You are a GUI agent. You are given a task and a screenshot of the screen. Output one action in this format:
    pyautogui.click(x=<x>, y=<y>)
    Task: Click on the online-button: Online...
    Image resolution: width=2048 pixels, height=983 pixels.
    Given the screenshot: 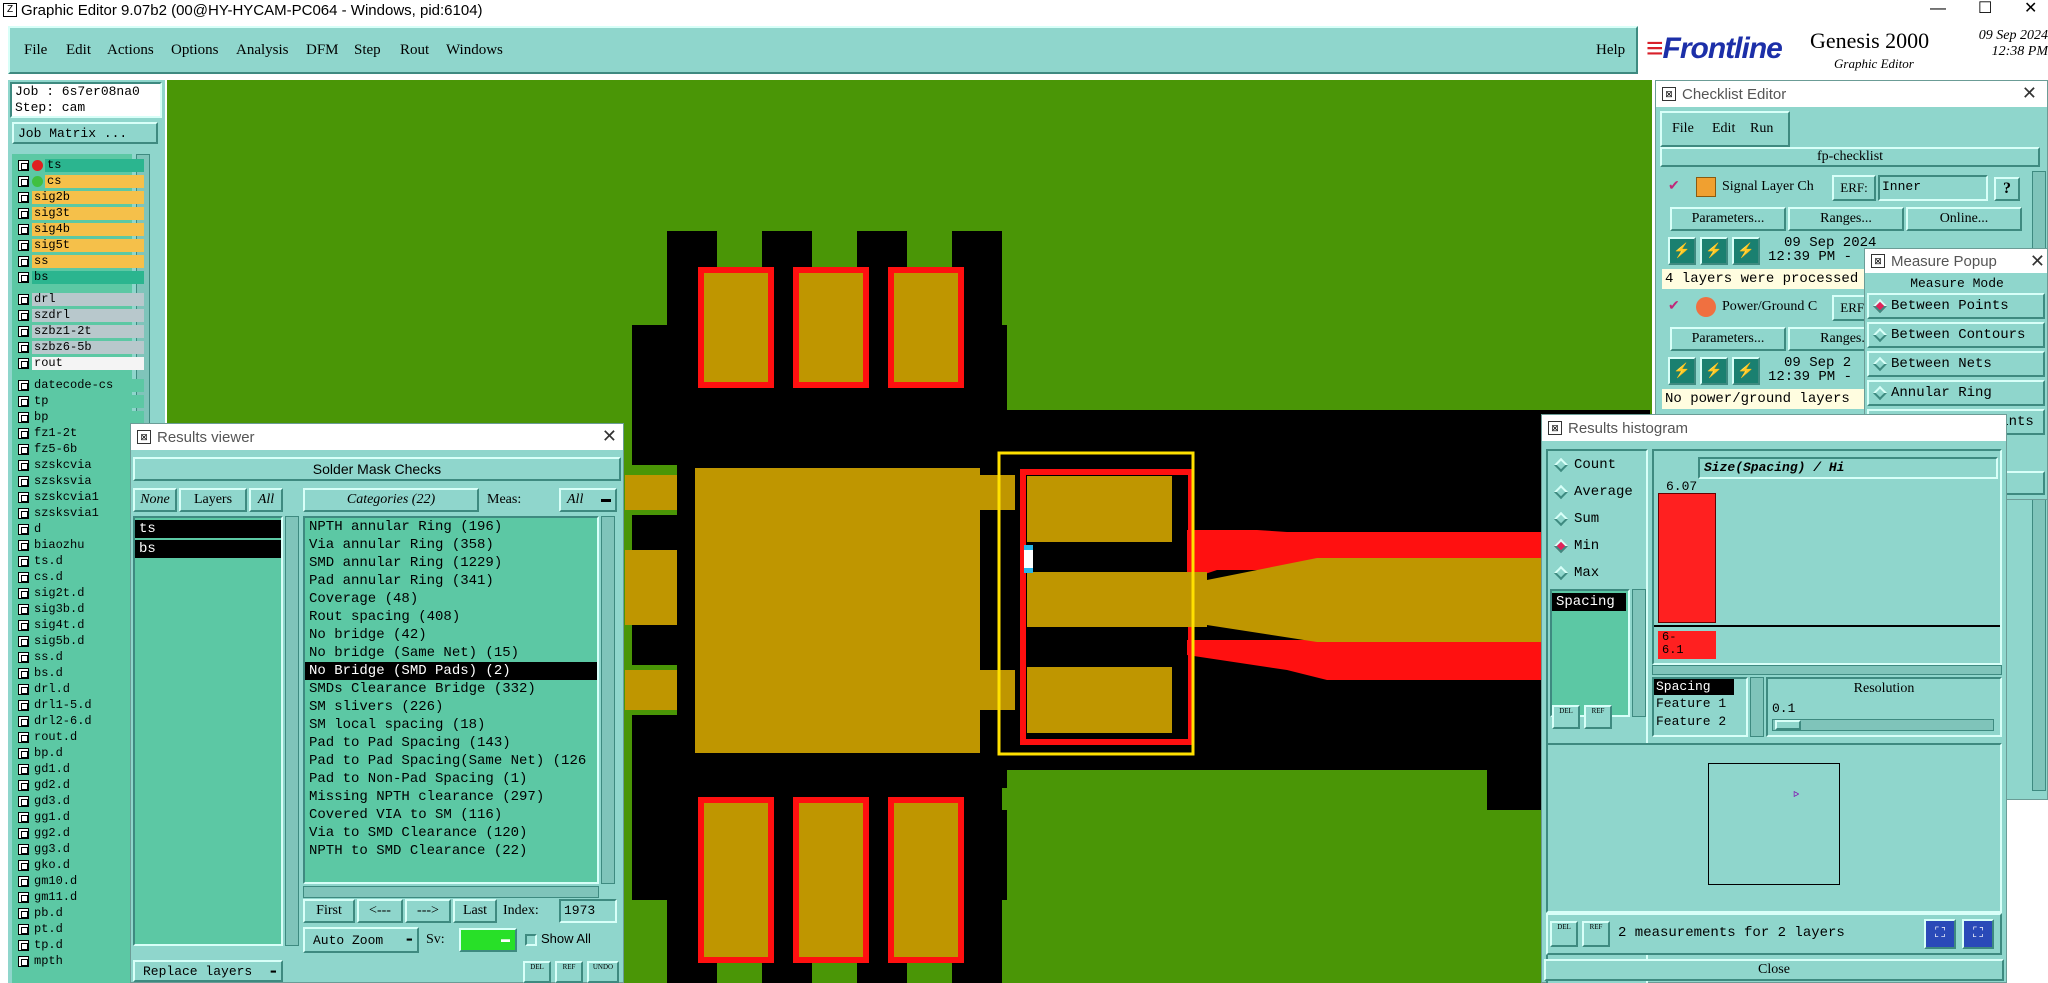 What is the action you would take?
    pyautogui.click(x=1964, y=219)
    